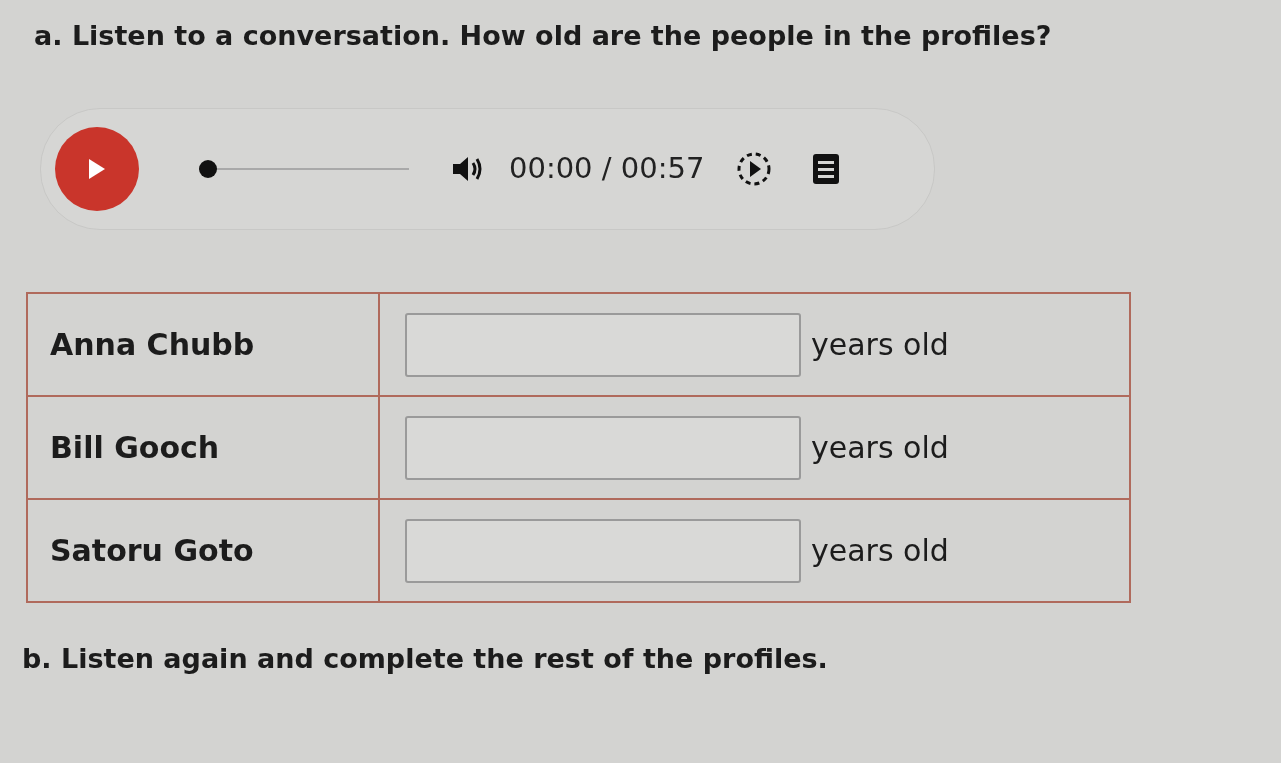 The image size is (1281, 763). Describe the element at coordinates (97, 169) in the screenshot. I see `play-icon` at that location.